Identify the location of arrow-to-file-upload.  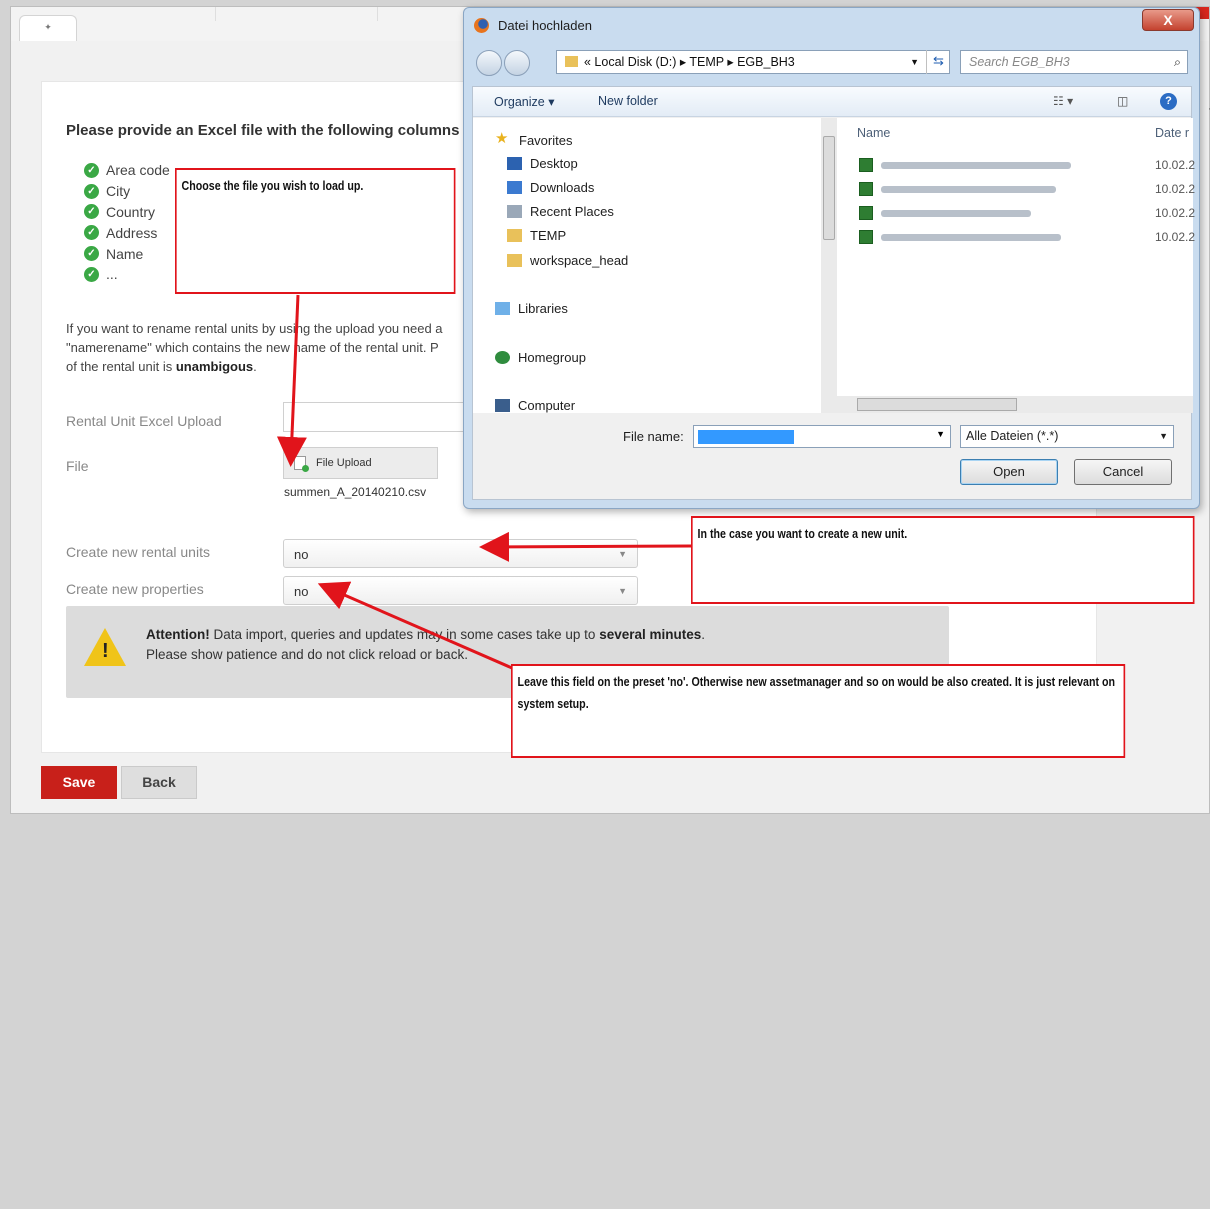
(291, 380).